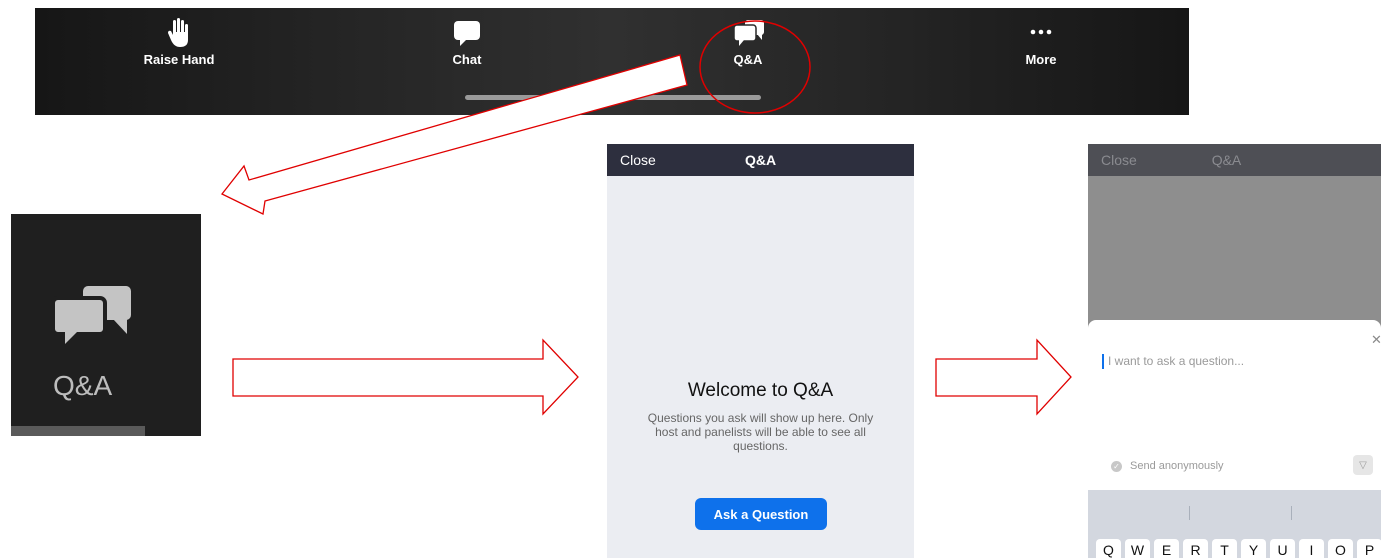 This screenshot has width=1381, height=558. I want to click on highlight-circle, so click(755, 67).